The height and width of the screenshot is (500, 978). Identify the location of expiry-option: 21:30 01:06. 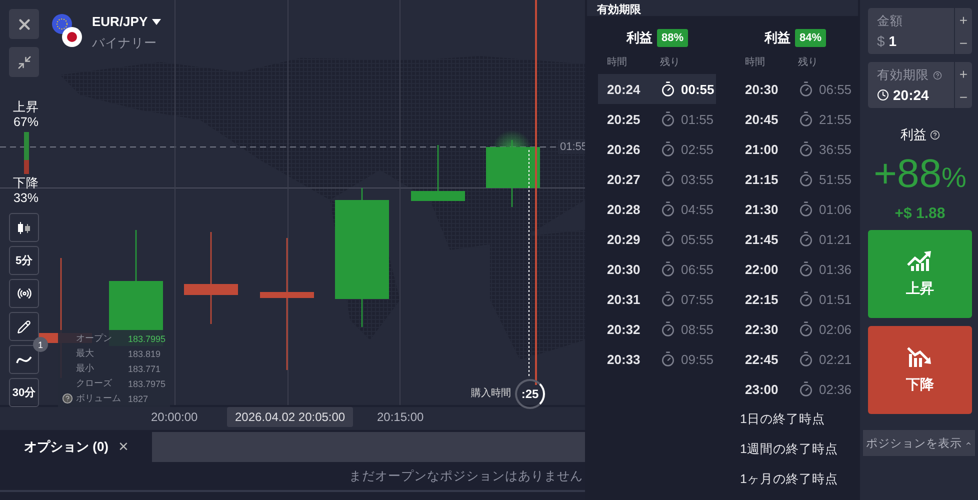
(795, 209).